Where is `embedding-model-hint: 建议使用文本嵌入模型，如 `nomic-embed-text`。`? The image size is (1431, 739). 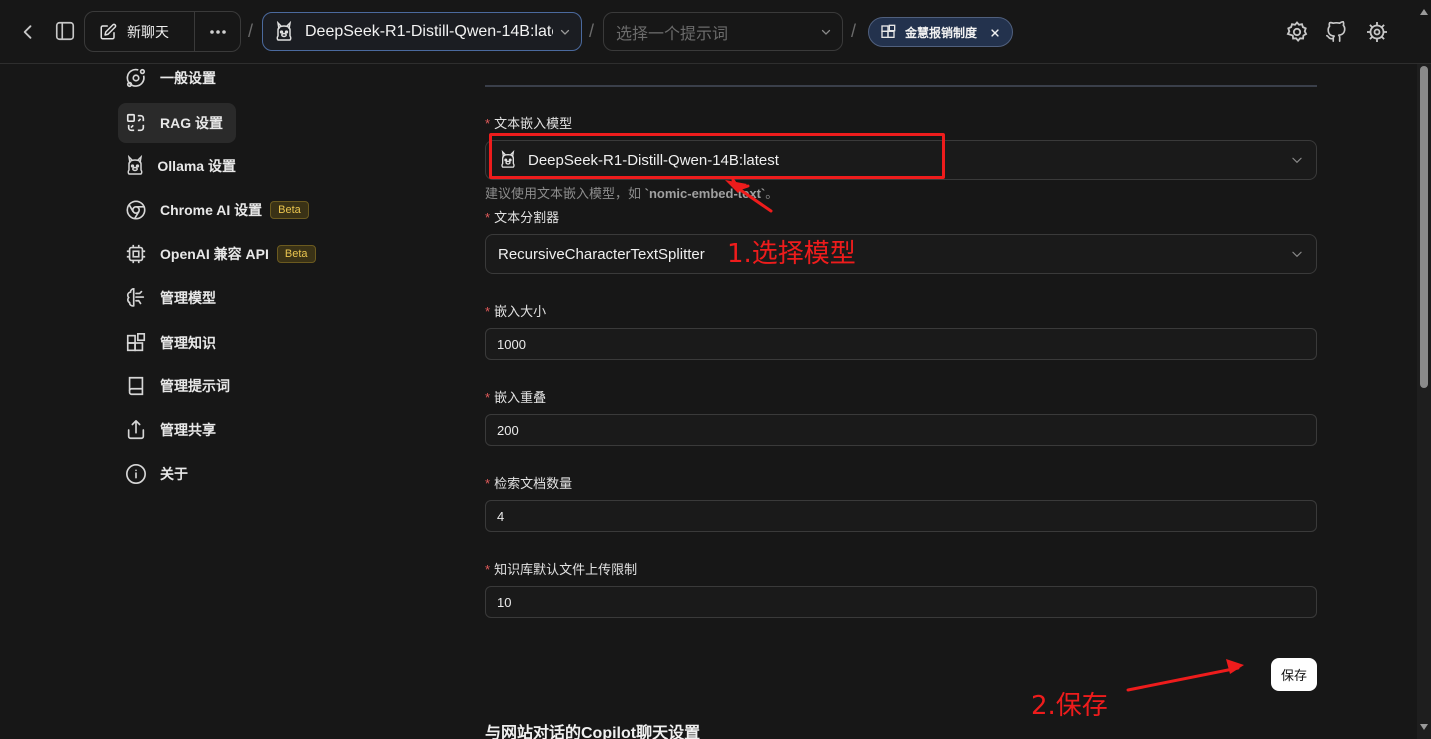
embedding-model-hint: 建议使用文本嵌入模型，如 `nomic-embed-text`。 is located at coordinates (631, 192).